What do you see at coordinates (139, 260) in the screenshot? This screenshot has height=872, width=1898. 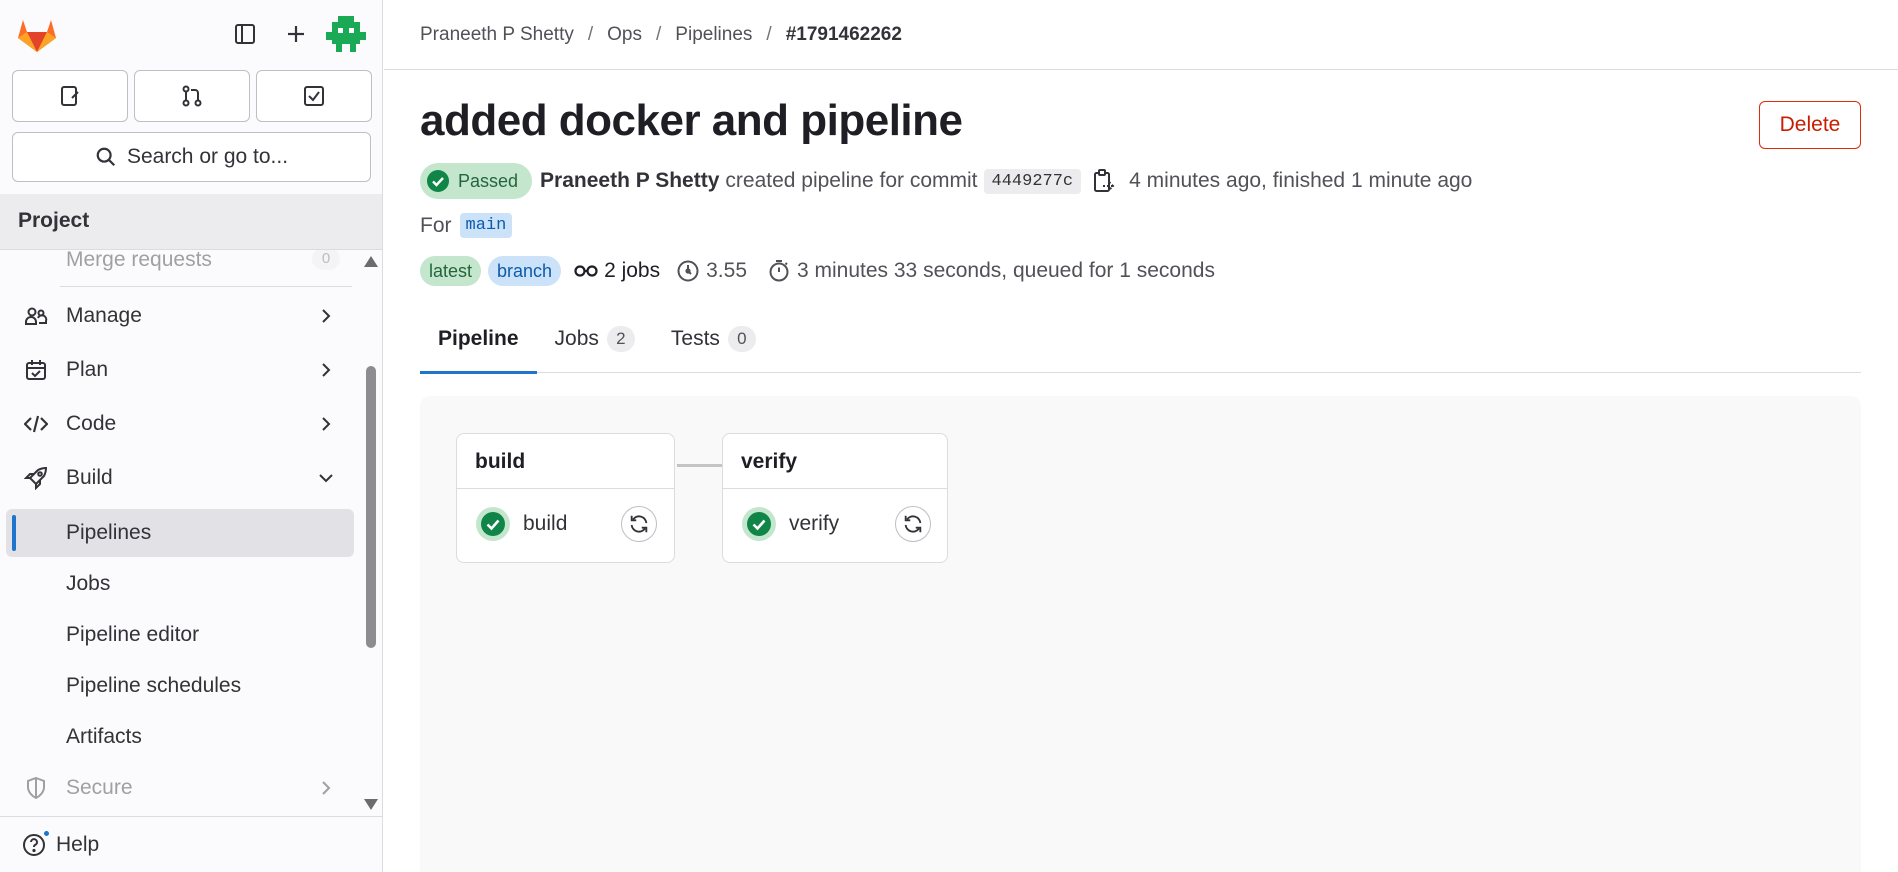 I see `sidebar-item-label: Merge requests` at bounding box center [139, 260].